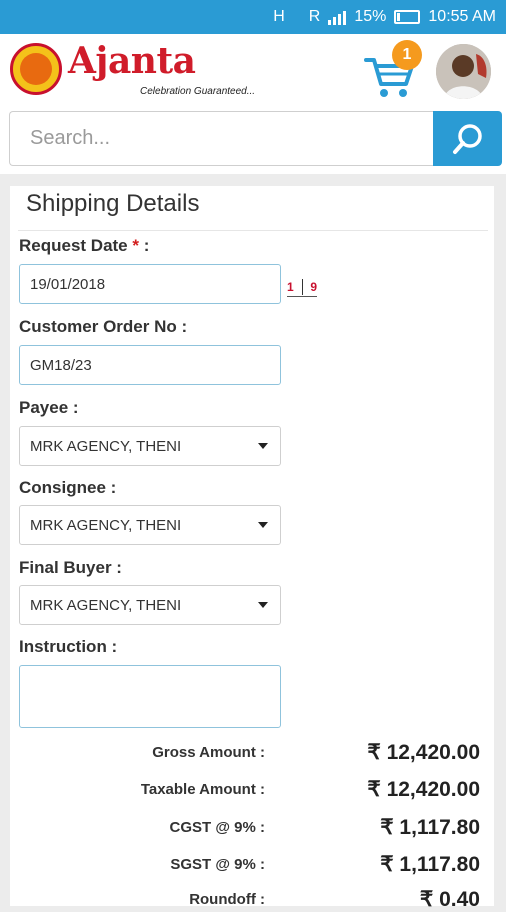 Image resolution: width=506 pixels, height=912 pixels. I want to click on user-avatar, so click(463, 71).